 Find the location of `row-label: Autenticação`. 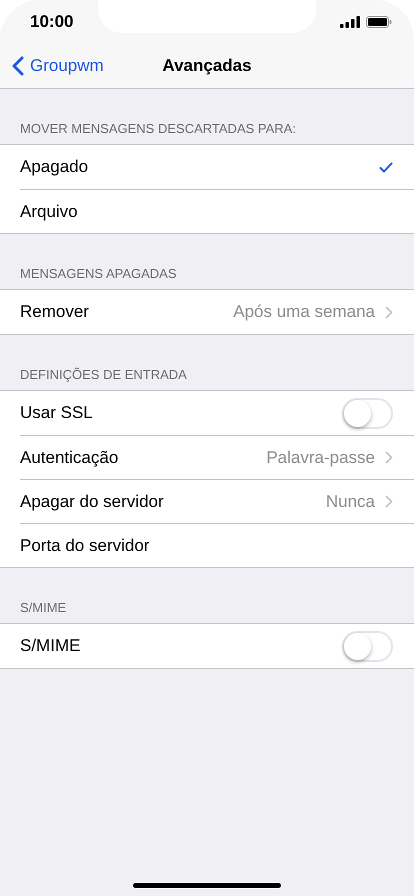

row-label: Autenticação is located at coordinates (69, 458).